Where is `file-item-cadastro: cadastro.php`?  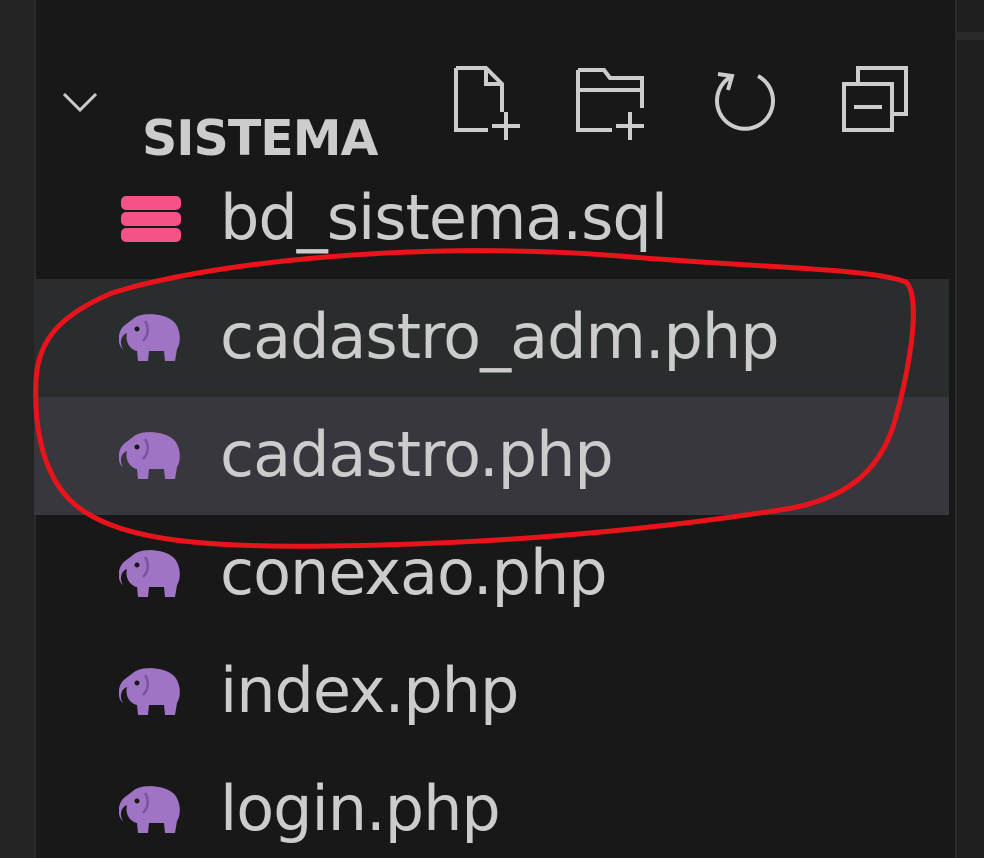 file-item-cadastro: cadastro.php is located at coordinates (491, 456).